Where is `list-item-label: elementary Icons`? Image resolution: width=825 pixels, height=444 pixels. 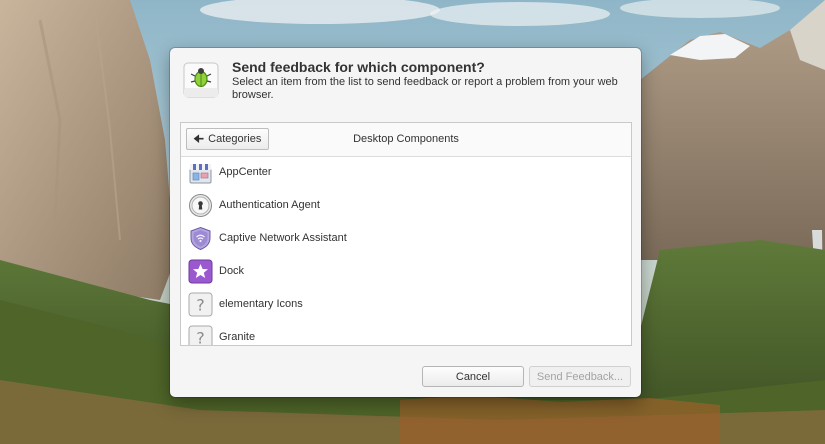 list-item-label: elementary Icons is located at coordinates (261, 304).